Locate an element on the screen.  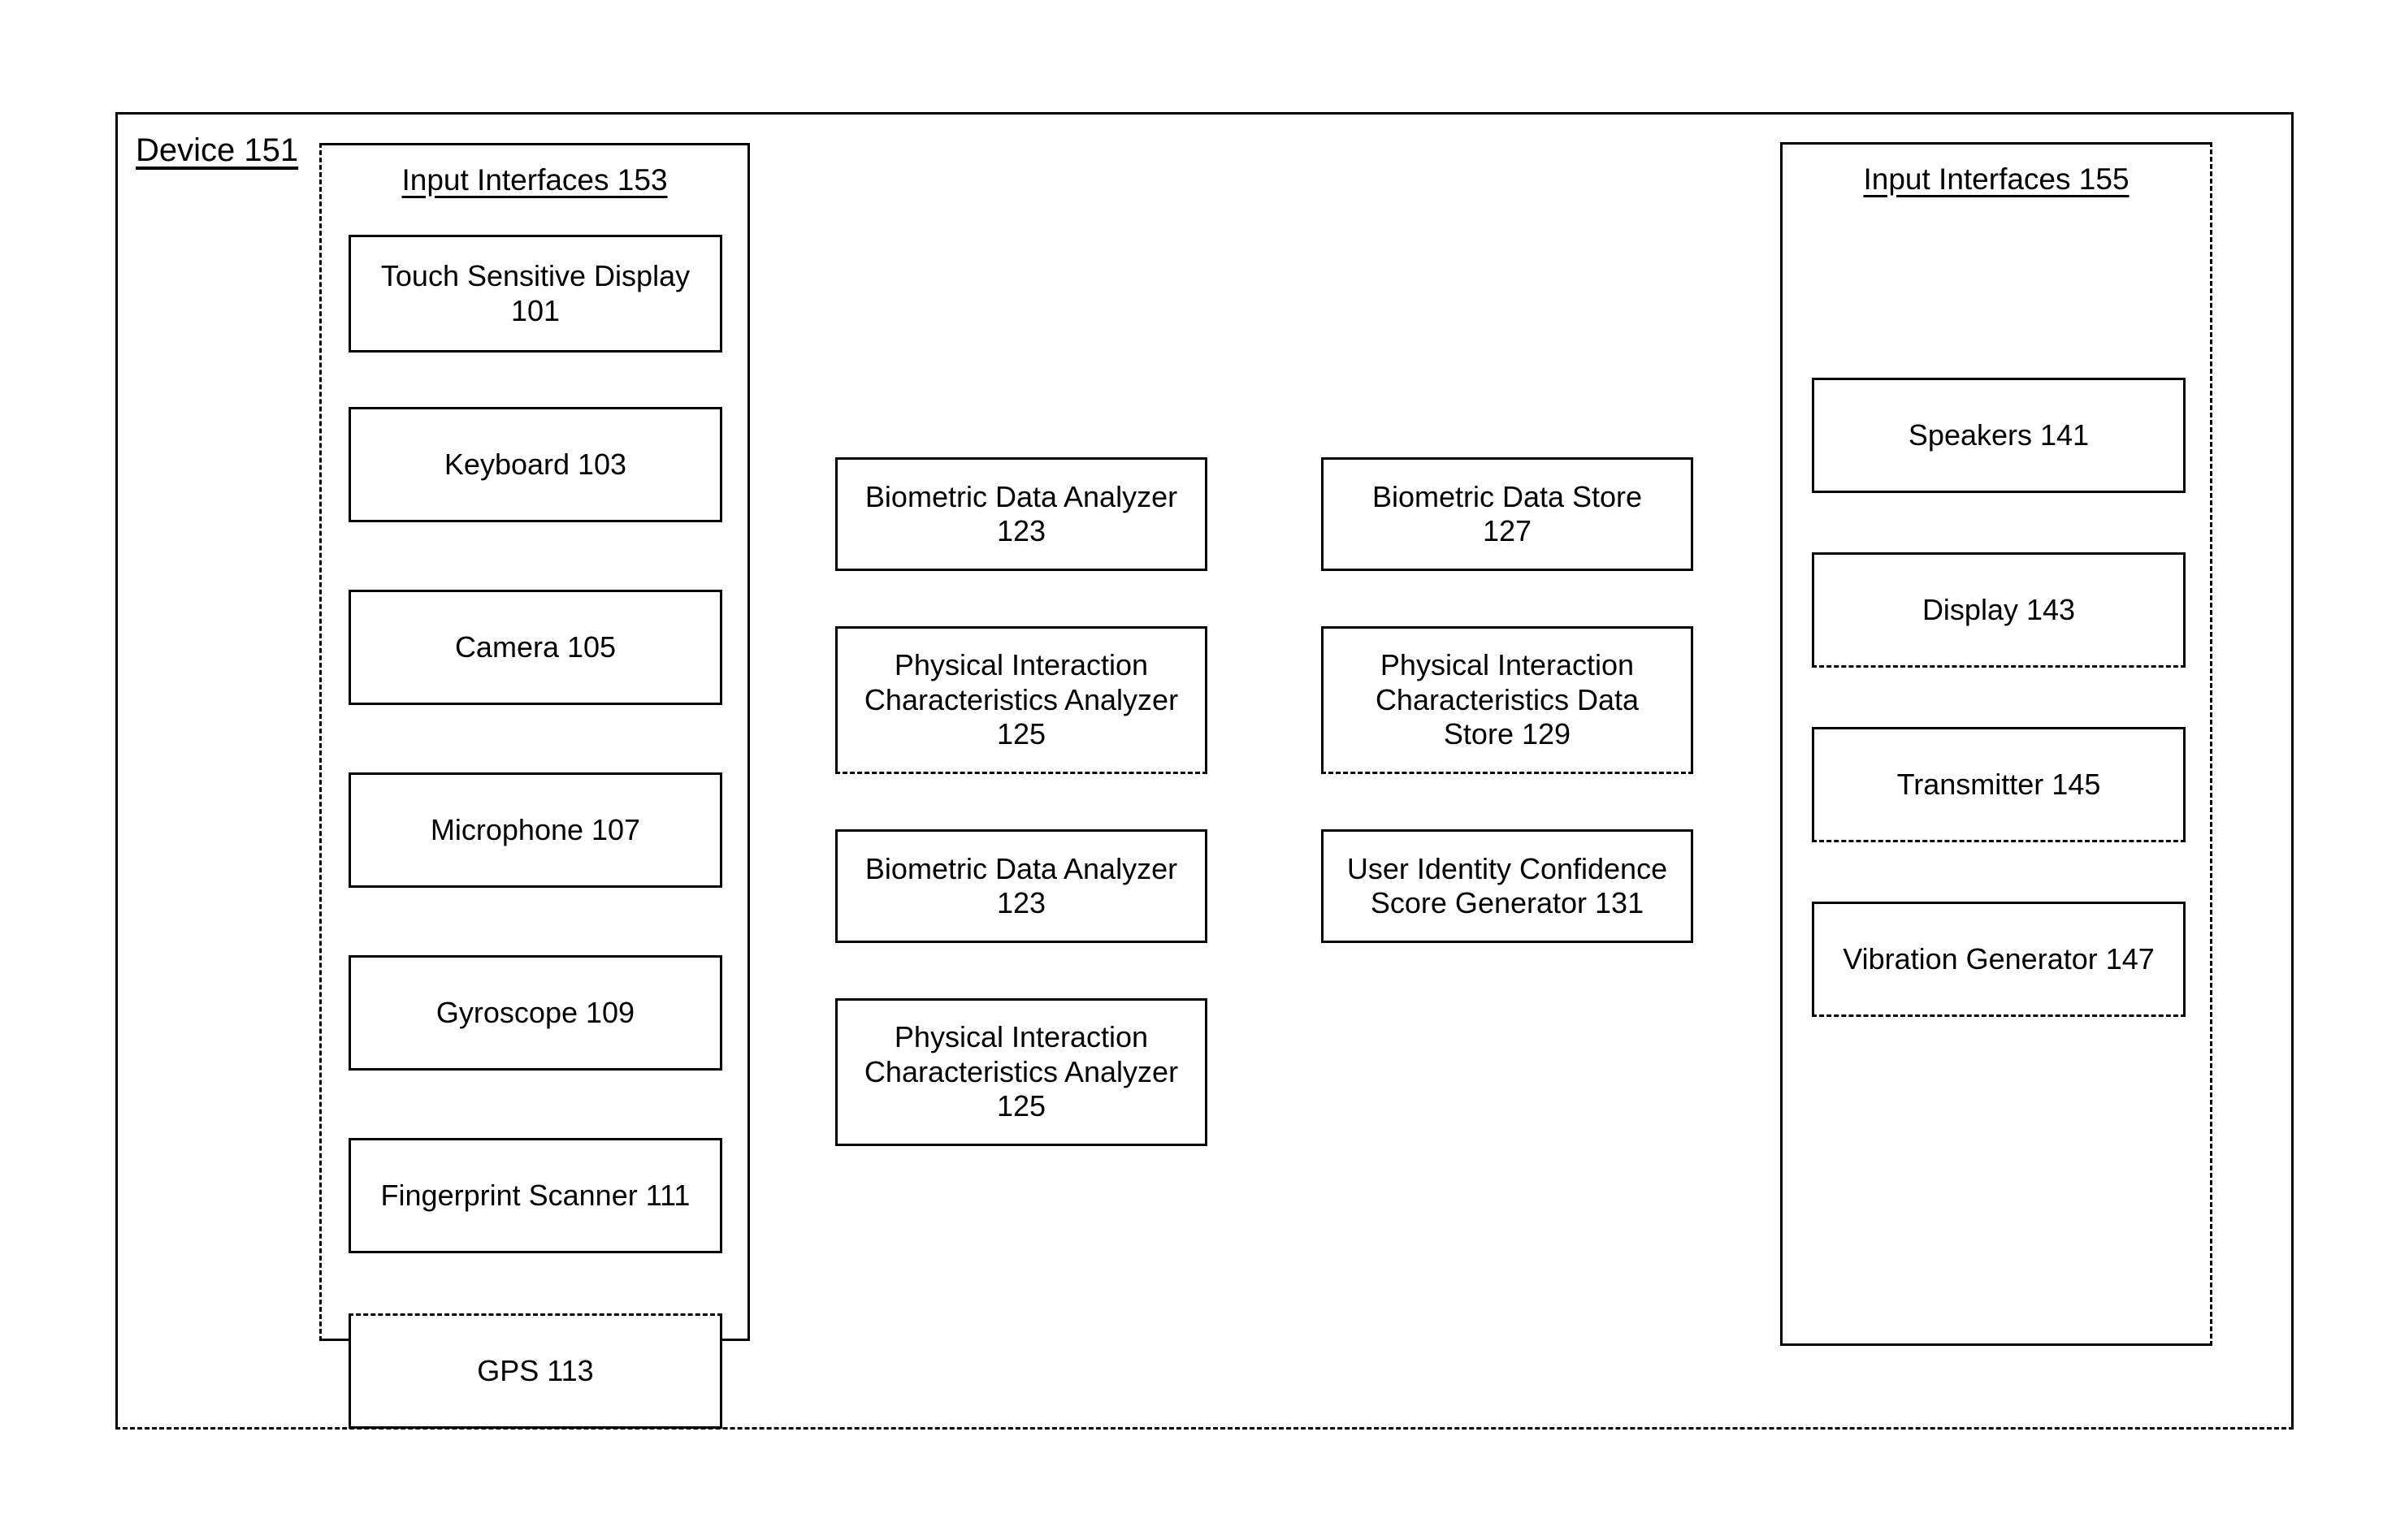
input-interfaces-155-title-text: Input Interfaces 155 is located at coordinates (1997, 179).